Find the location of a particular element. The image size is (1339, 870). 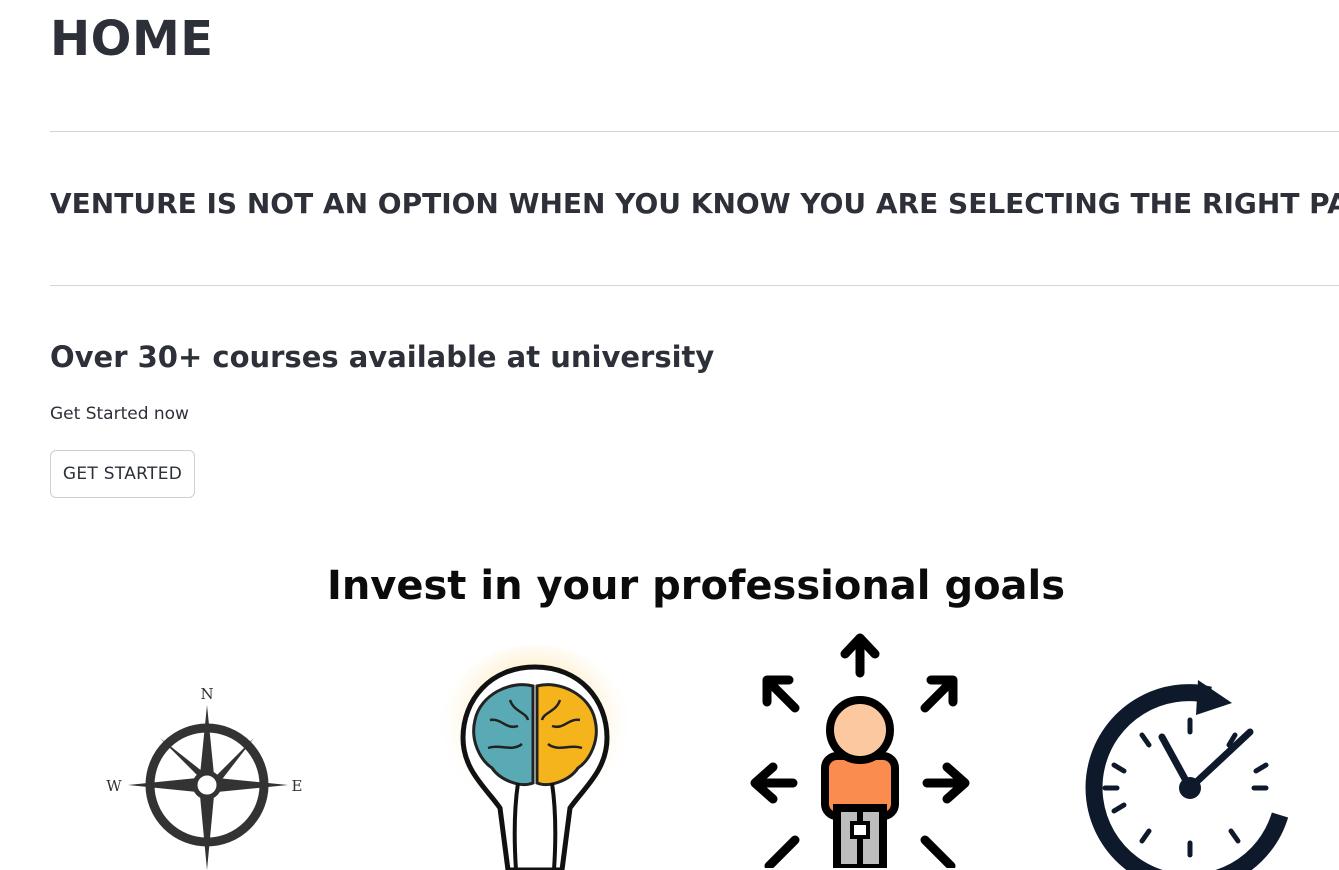

compass-letter-n: N is located at coordinates (206, 694).